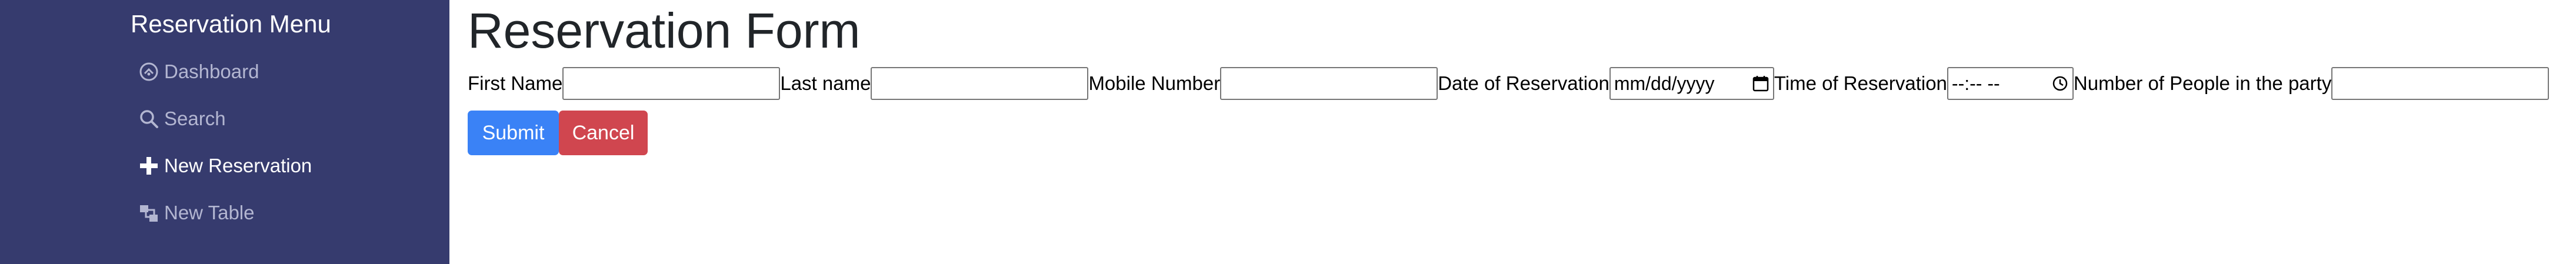 Image resolution: width=2576 pixels, height=264 pixels. Describe the element at coordinates (231, 24) in the screenshot. I see `sidebar-title: Reservation Menu` at that location.